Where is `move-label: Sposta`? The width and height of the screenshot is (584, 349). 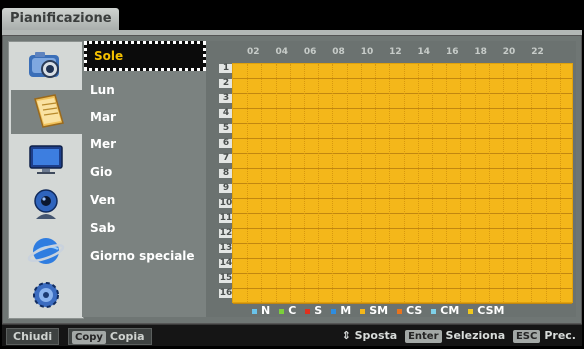
move-label: Sposta is located at coordinates (376, 335).